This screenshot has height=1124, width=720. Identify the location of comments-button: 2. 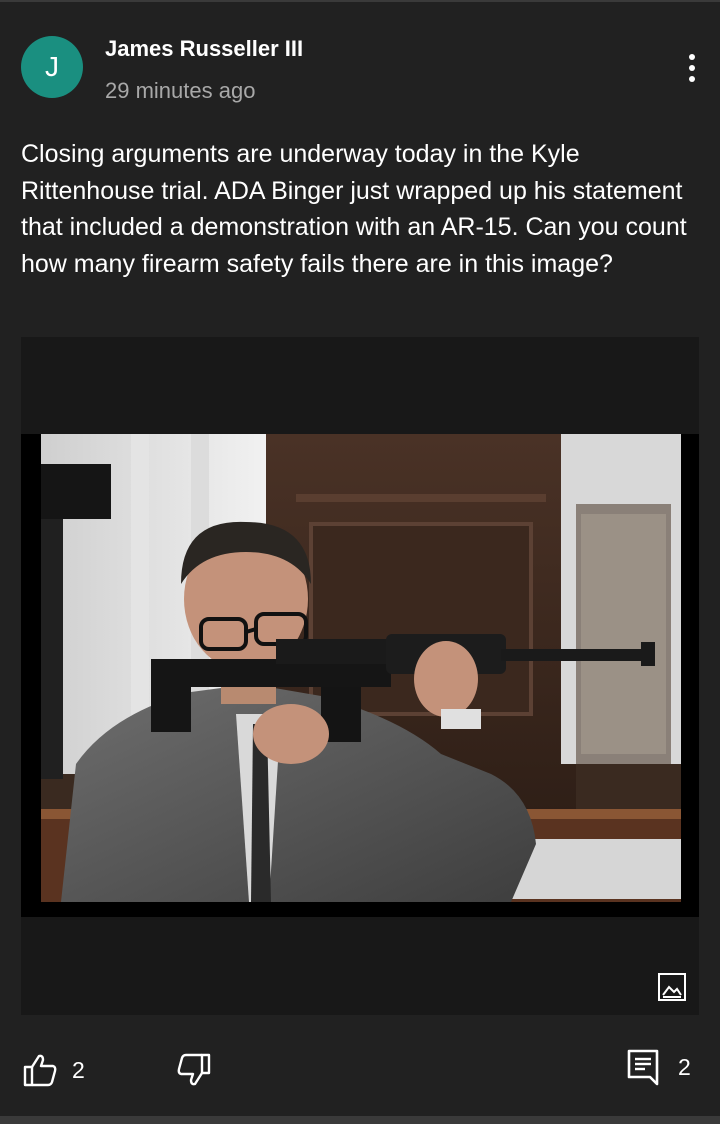
(658, 1067).